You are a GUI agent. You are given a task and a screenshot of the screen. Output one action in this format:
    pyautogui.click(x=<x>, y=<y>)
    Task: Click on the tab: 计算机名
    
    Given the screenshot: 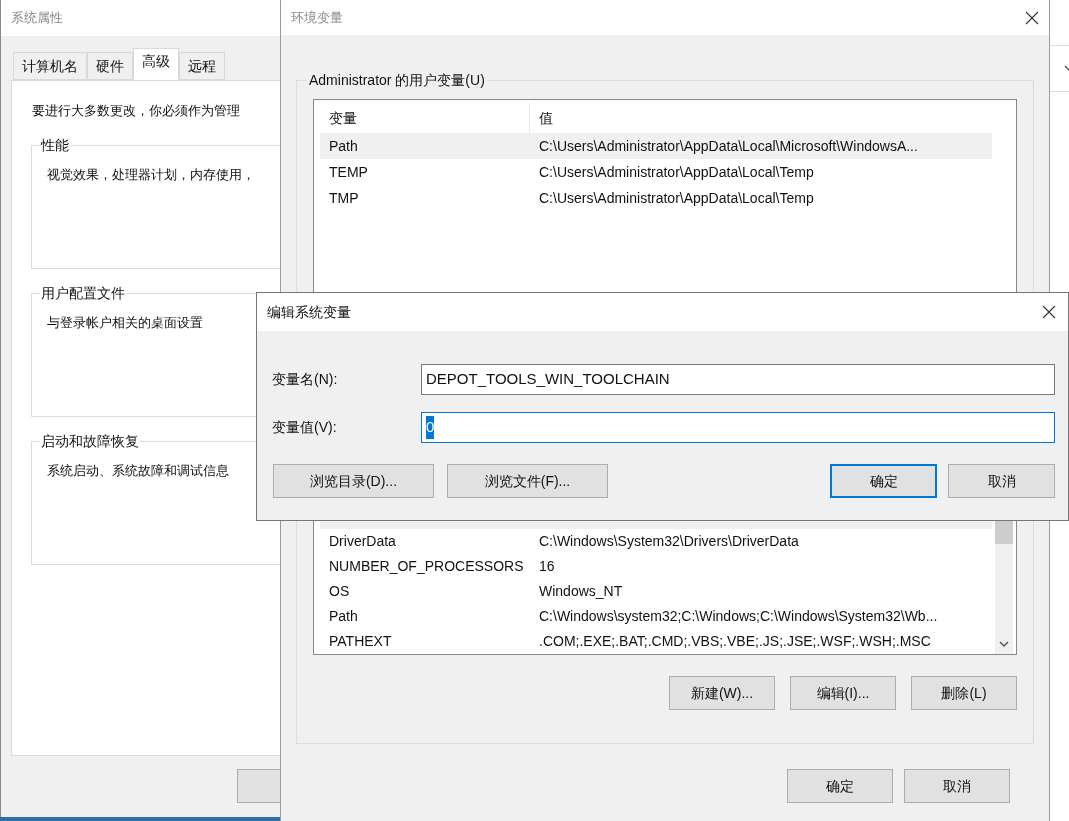 What is the action you would take?
    pyautogui.click(x=50, y=66)
    